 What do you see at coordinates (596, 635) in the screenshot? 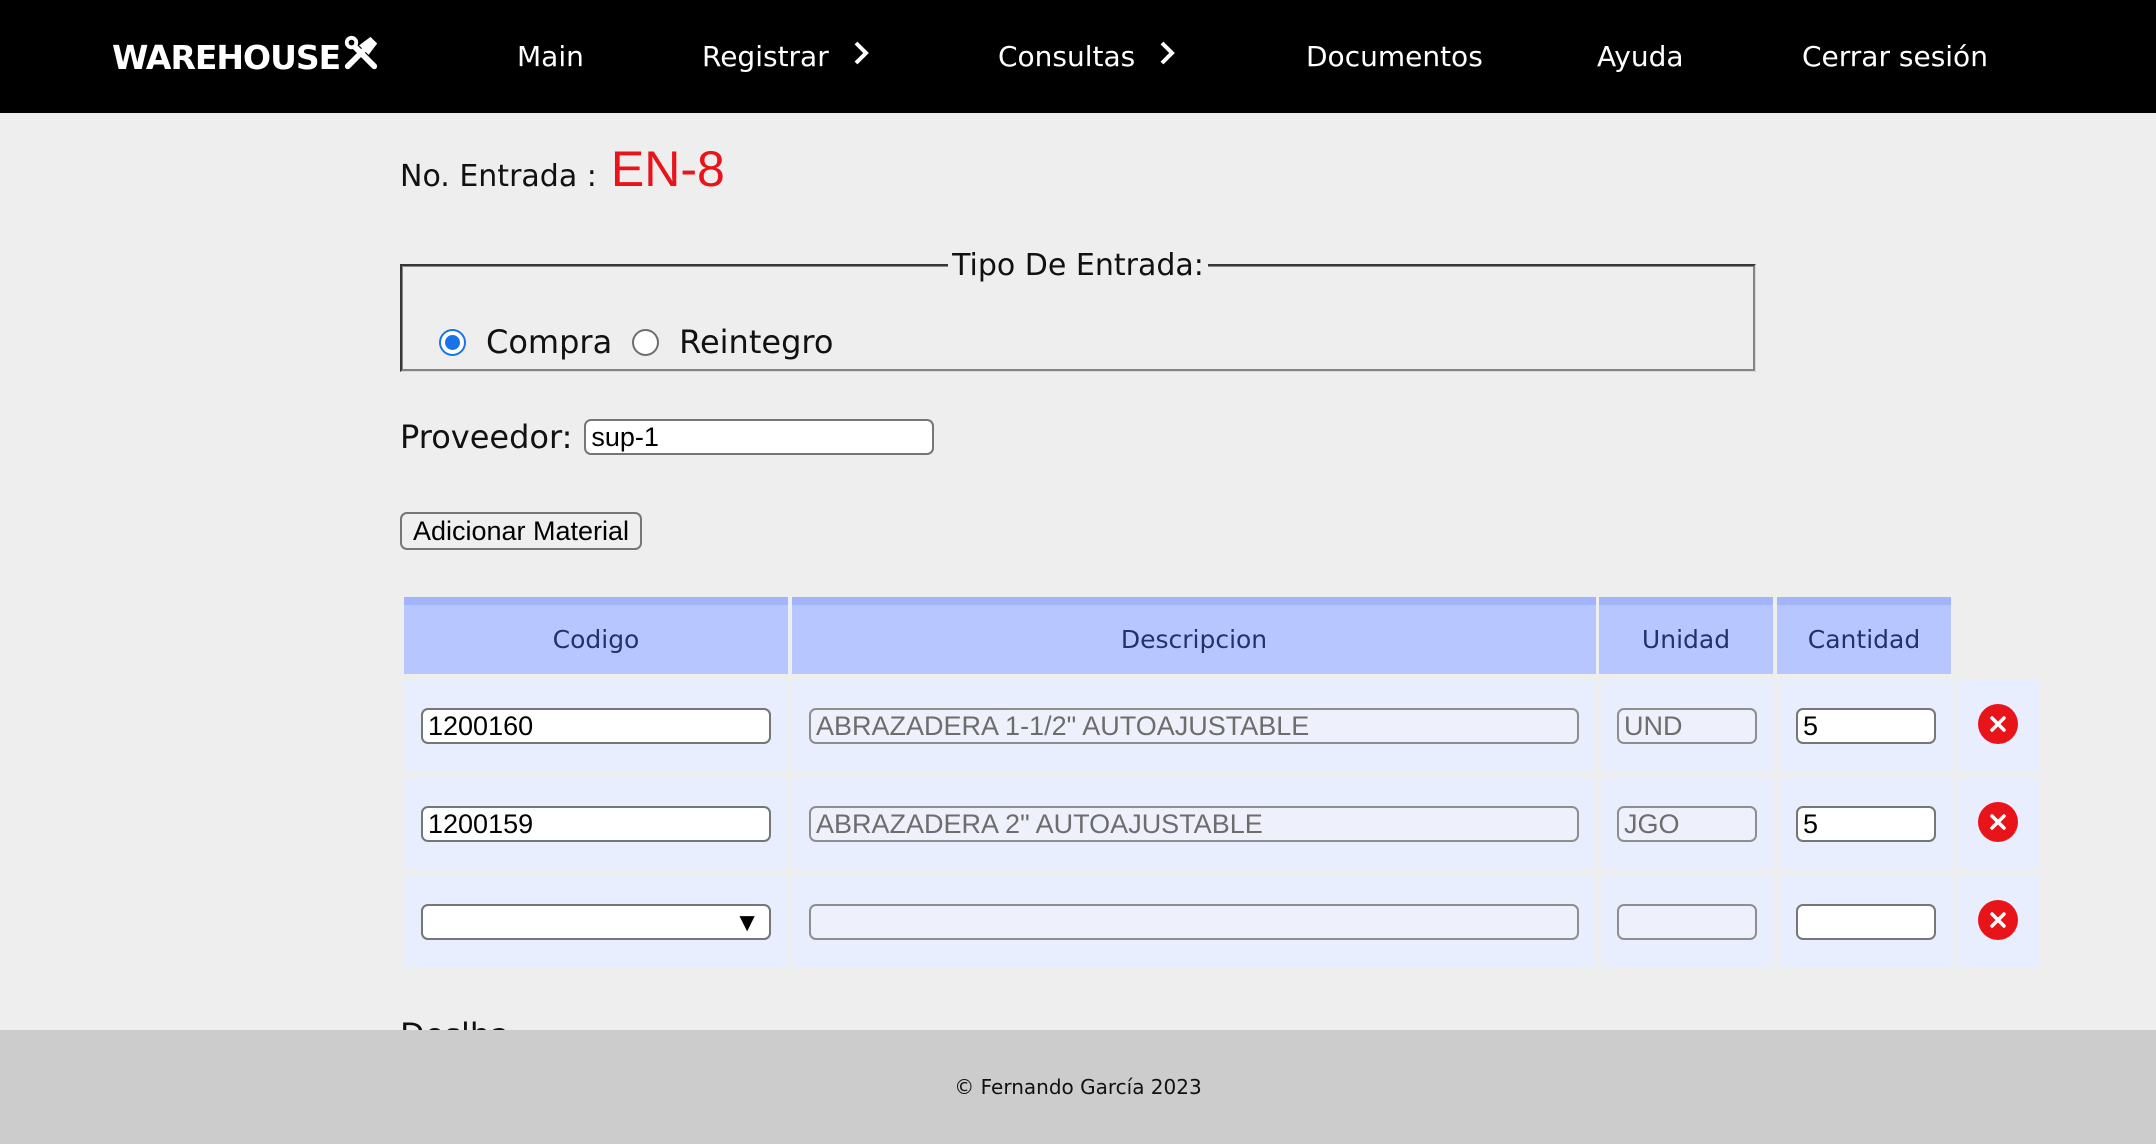
I see `column-header-codigo: Codigo` at bounding box center [596, 635].